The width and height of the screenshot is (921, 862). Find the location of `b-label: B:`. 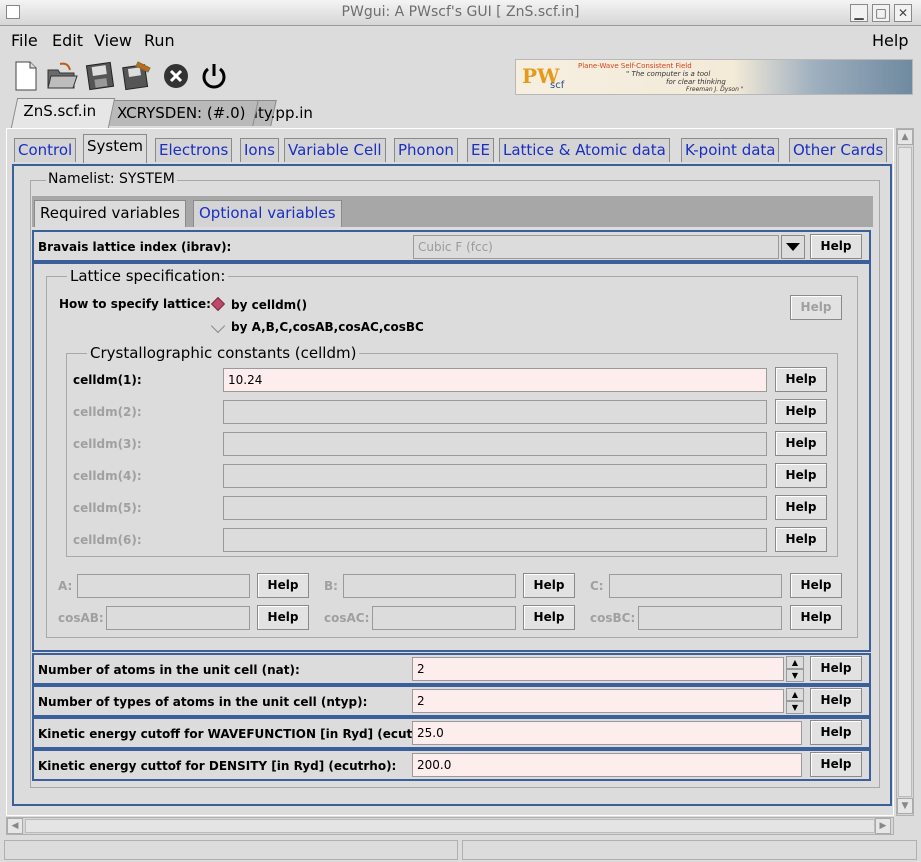

b-label: B: is located at coordinates (331, 586).